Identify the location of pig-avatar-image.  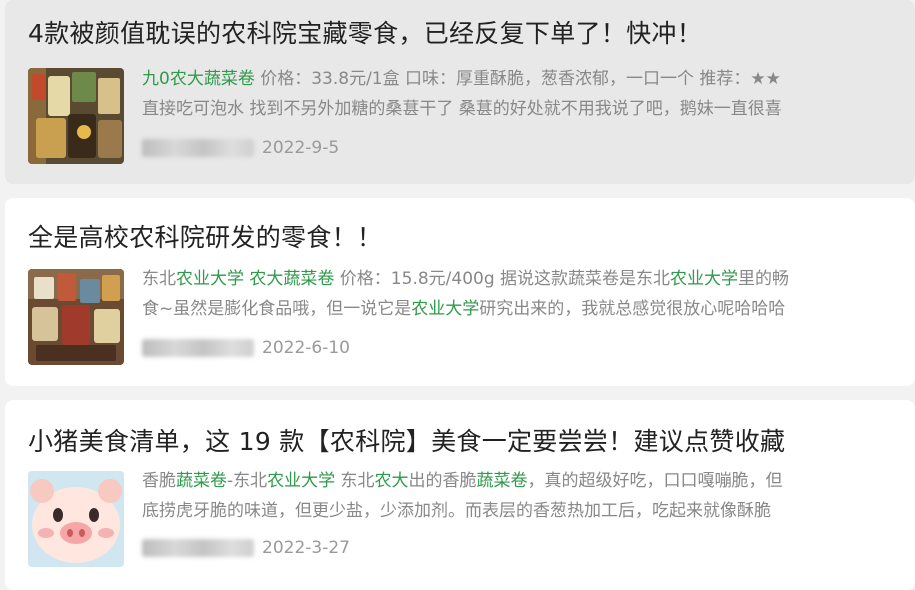
(76, 519).